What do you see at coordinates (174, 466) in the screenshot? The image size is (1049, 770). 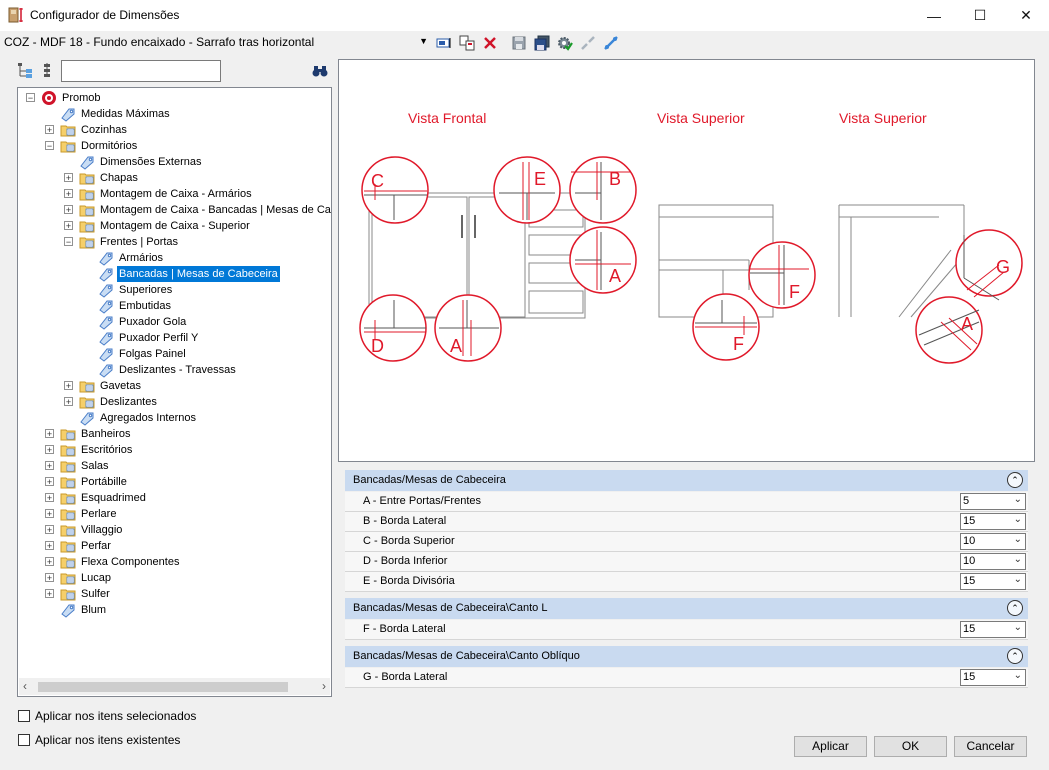 I see `tree-node: + Salas` at bounding box center [174, 466].